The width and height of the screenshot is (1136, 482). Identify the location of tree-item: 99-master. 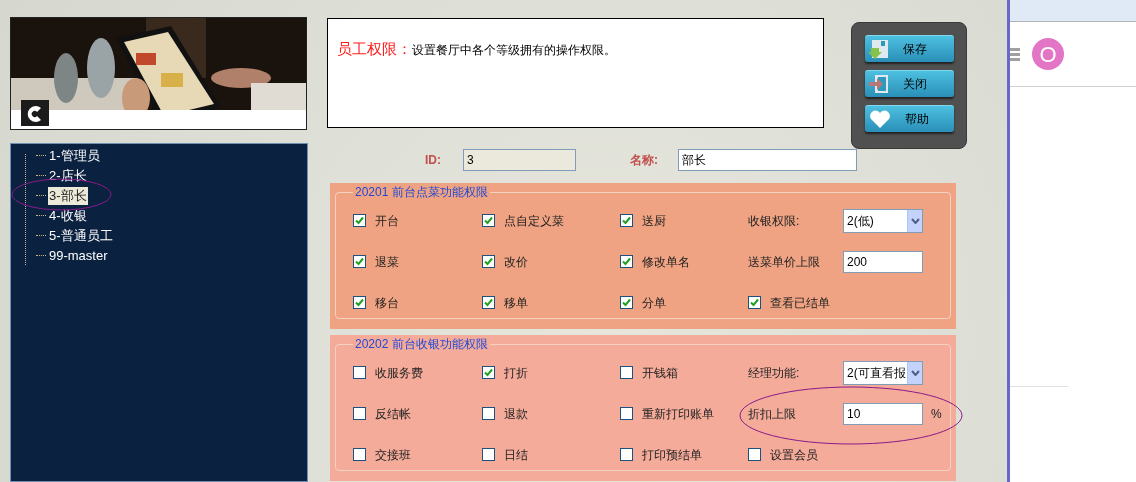
(78, 255).